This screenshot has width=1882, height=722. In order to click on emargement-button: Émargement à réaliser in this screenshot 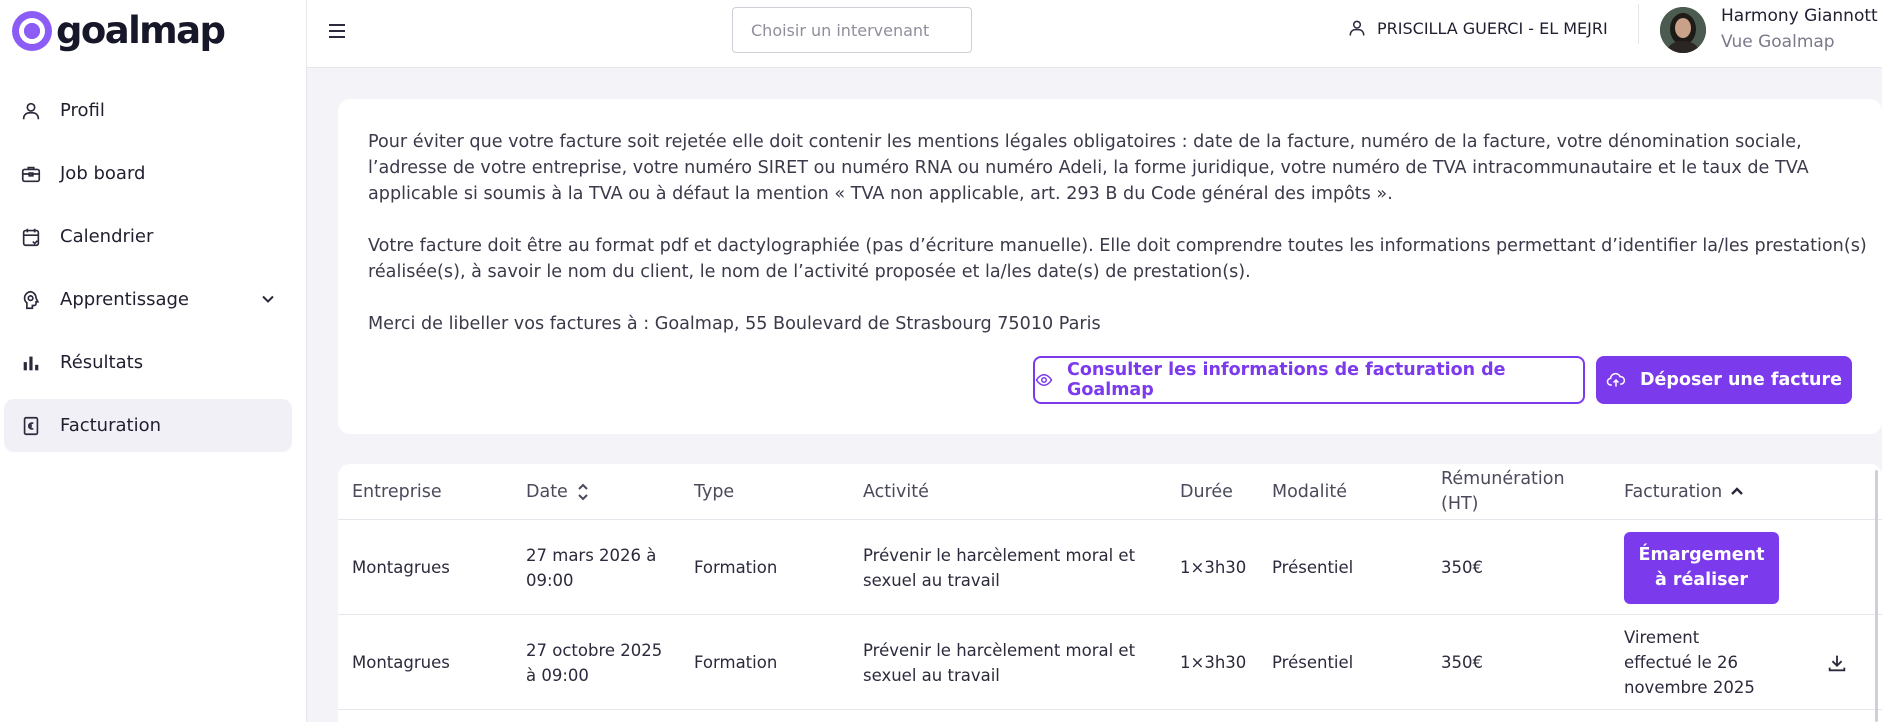, I will do `click(1701, 567)`.